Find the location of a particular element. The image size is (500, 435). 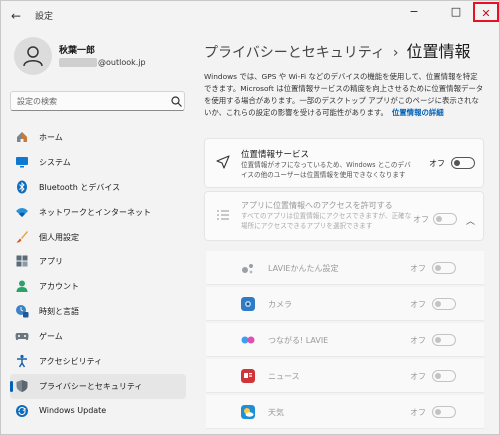

chevron-up-icon: ︿ is located at coordinates (470, 220).